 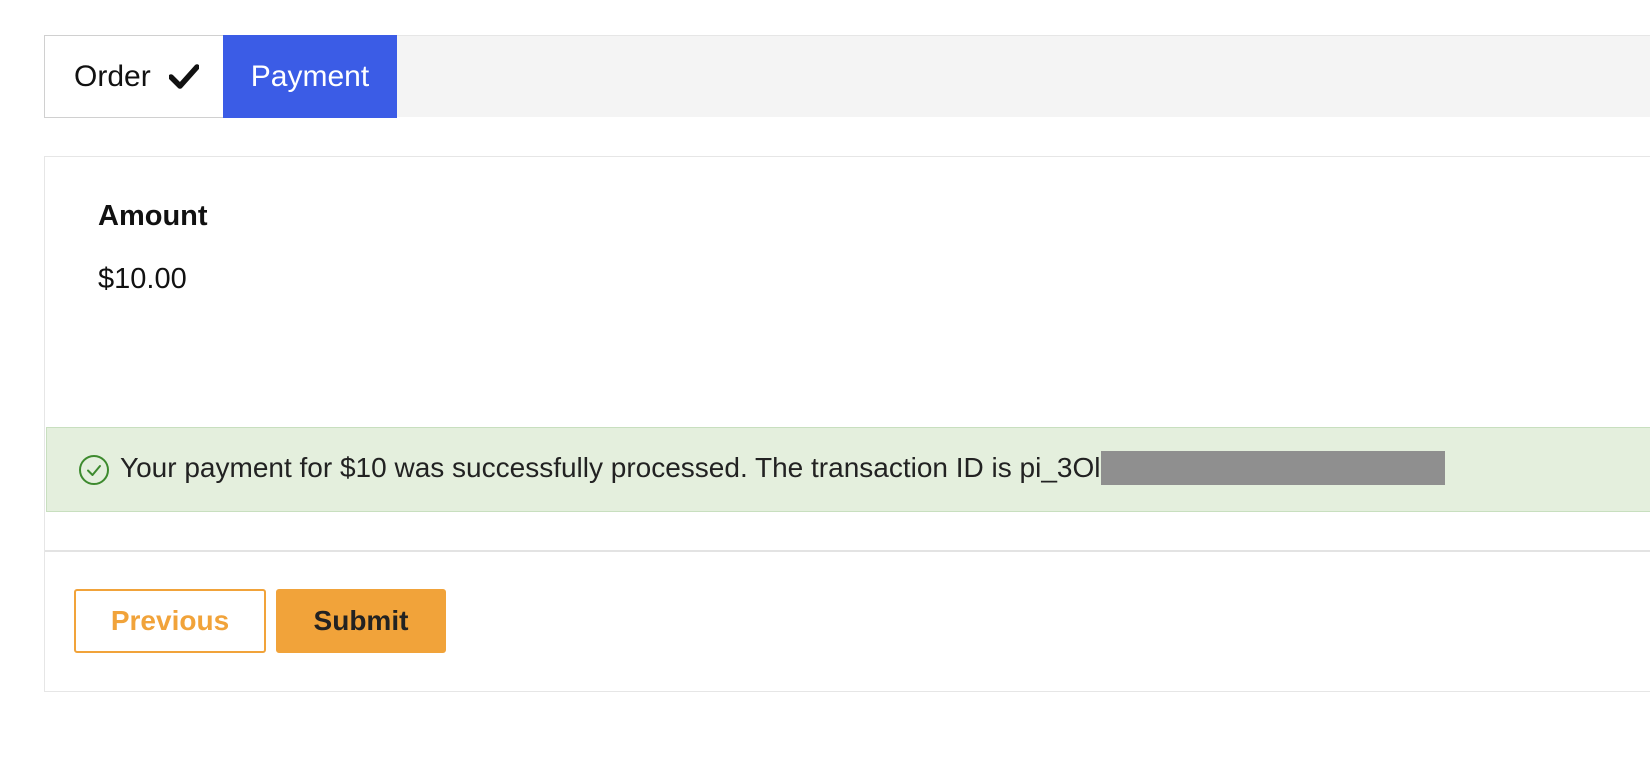 What do you see at coordinates (94, 470) in the screenshot?
I see `check-circle-icon` at bounding box center [94, 470].